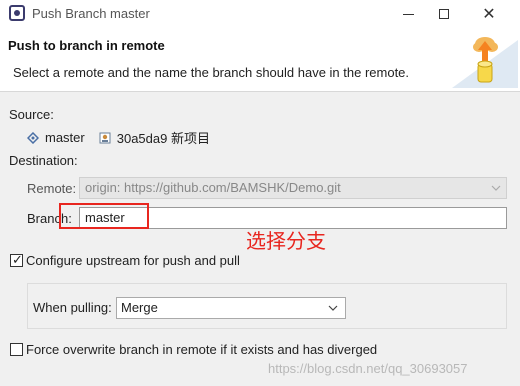 This screenshot has height=386, width=520. What do you see at coordinates (485, 62) in the screenshot?
I see `push-cloud-icon` at bounding box center [485, 62].